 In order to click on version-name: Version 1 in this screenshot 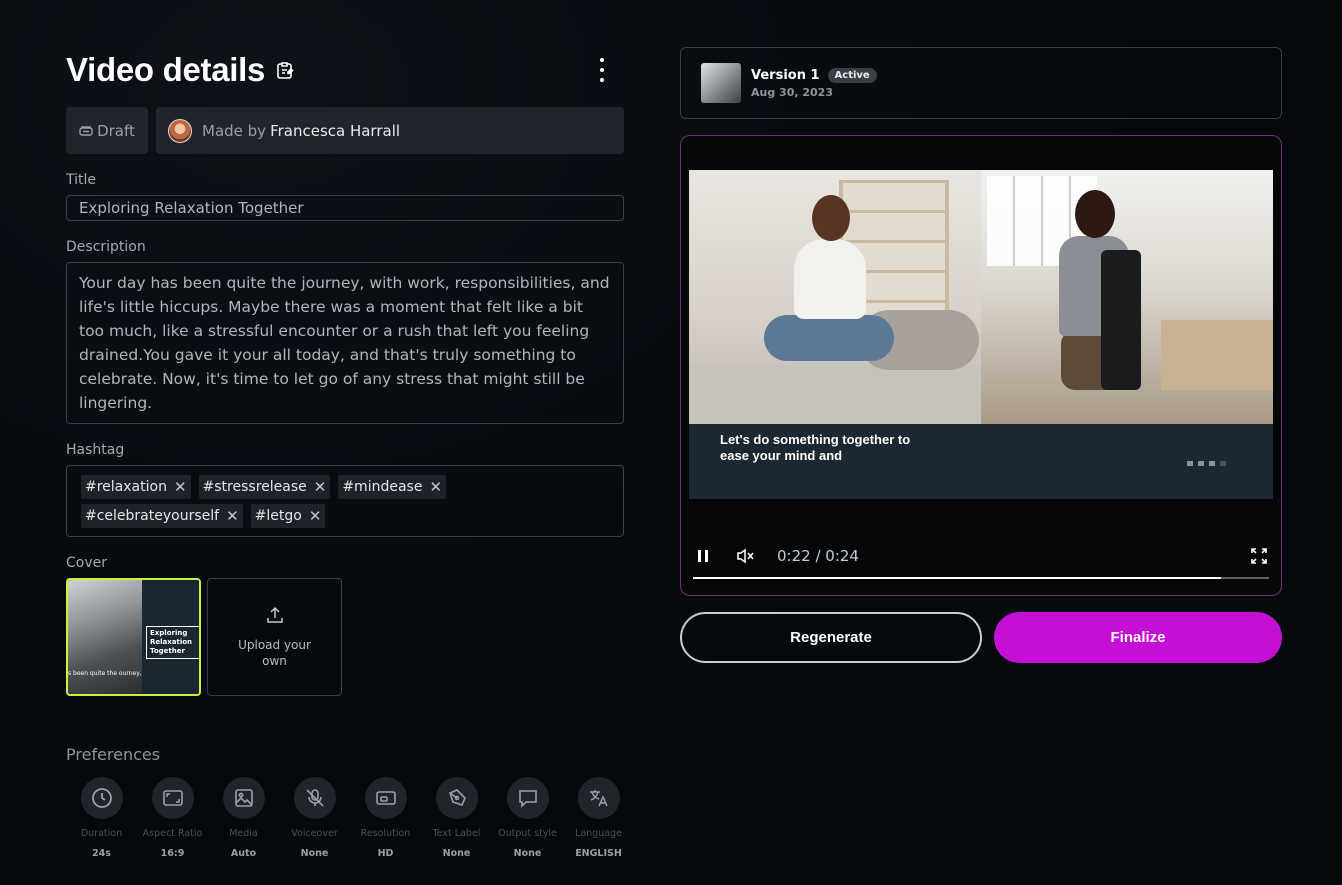, I will do `click(785, 75)`.